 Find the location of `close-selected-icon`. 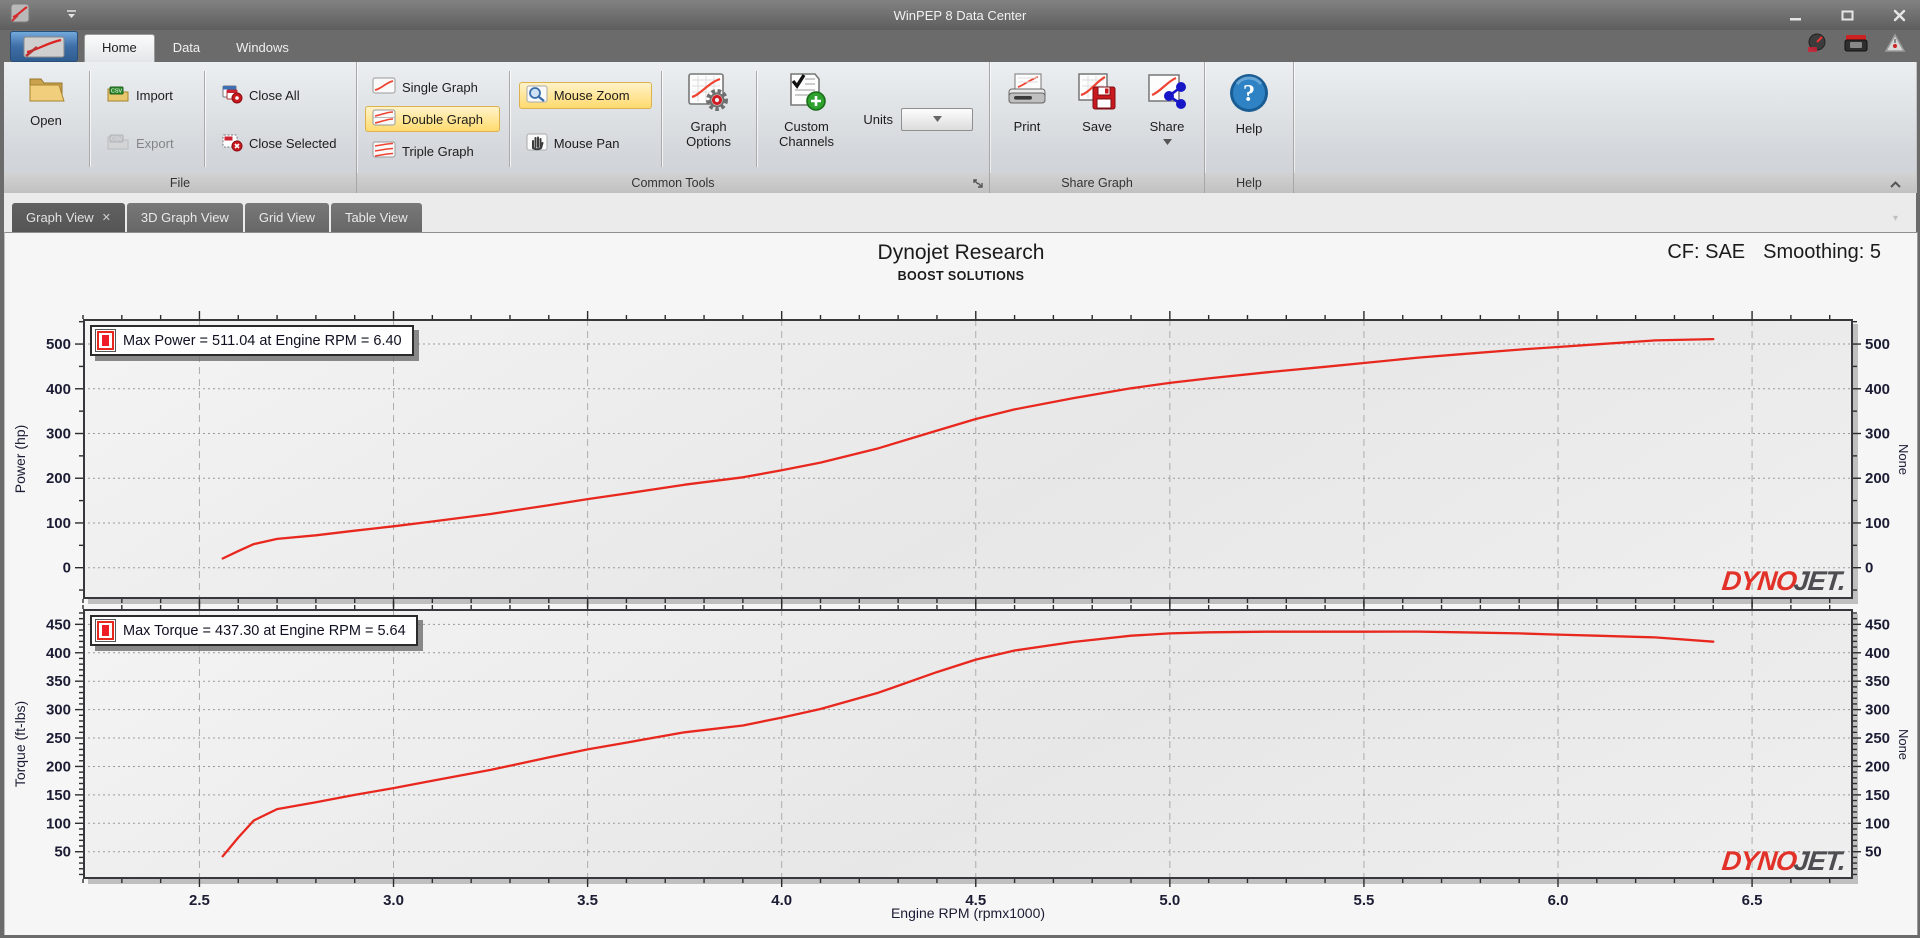

close-selected-icon is located at coordinates (232, 143).